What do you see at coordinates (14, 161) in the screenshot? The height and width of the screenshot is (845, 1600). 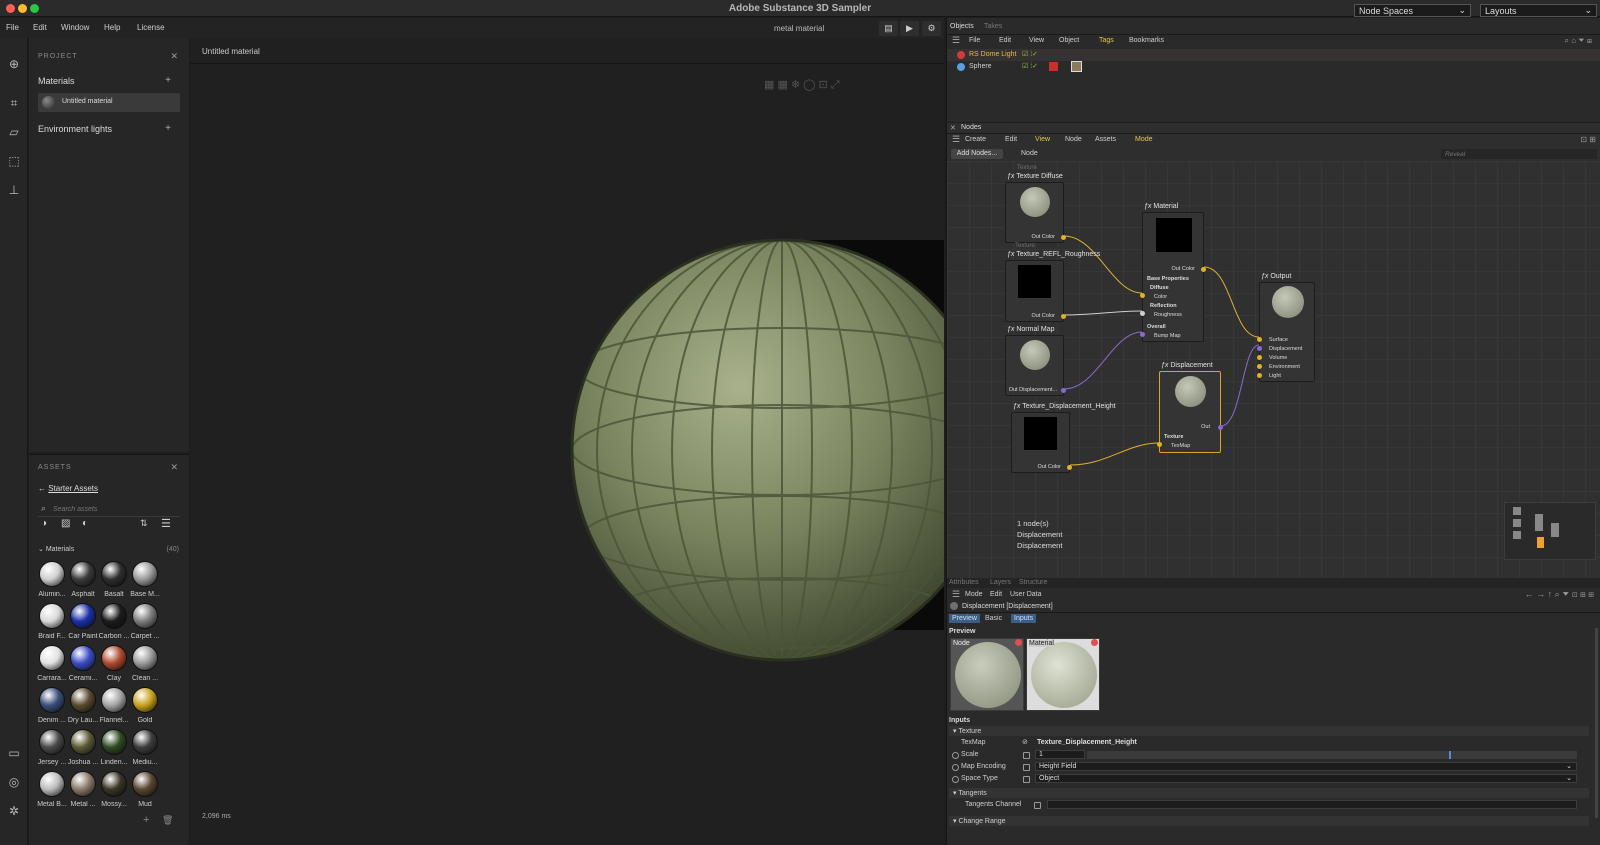 I see `tiling-icon: ⬚` at bounding box center [14, 161].